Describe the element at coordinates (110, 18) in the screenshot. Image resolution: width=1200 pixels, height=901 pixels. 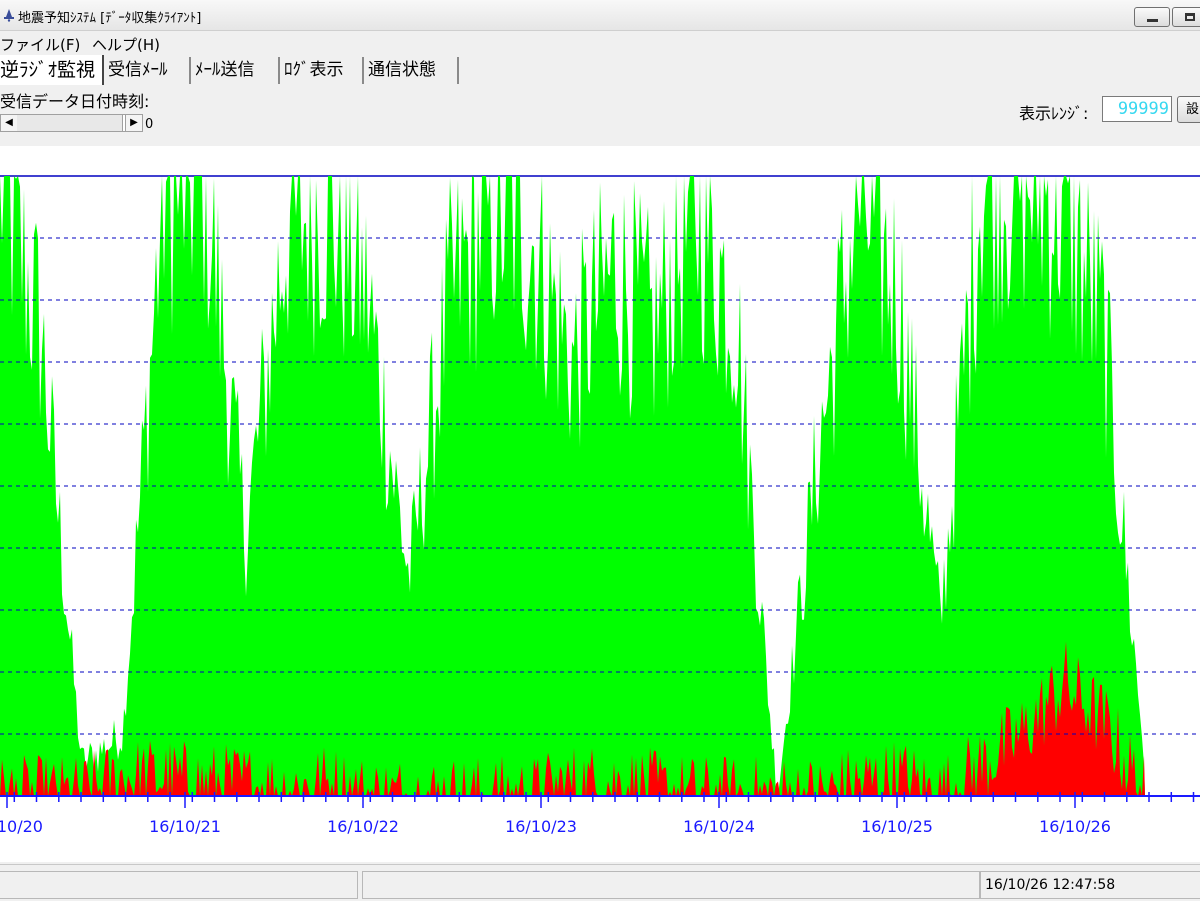
I see `window-title: 地震予知ｼｽﾃﾑ [ﾃﾞｰﾀ収集ｸﾗｲｱﾝﾄ]` at that location.